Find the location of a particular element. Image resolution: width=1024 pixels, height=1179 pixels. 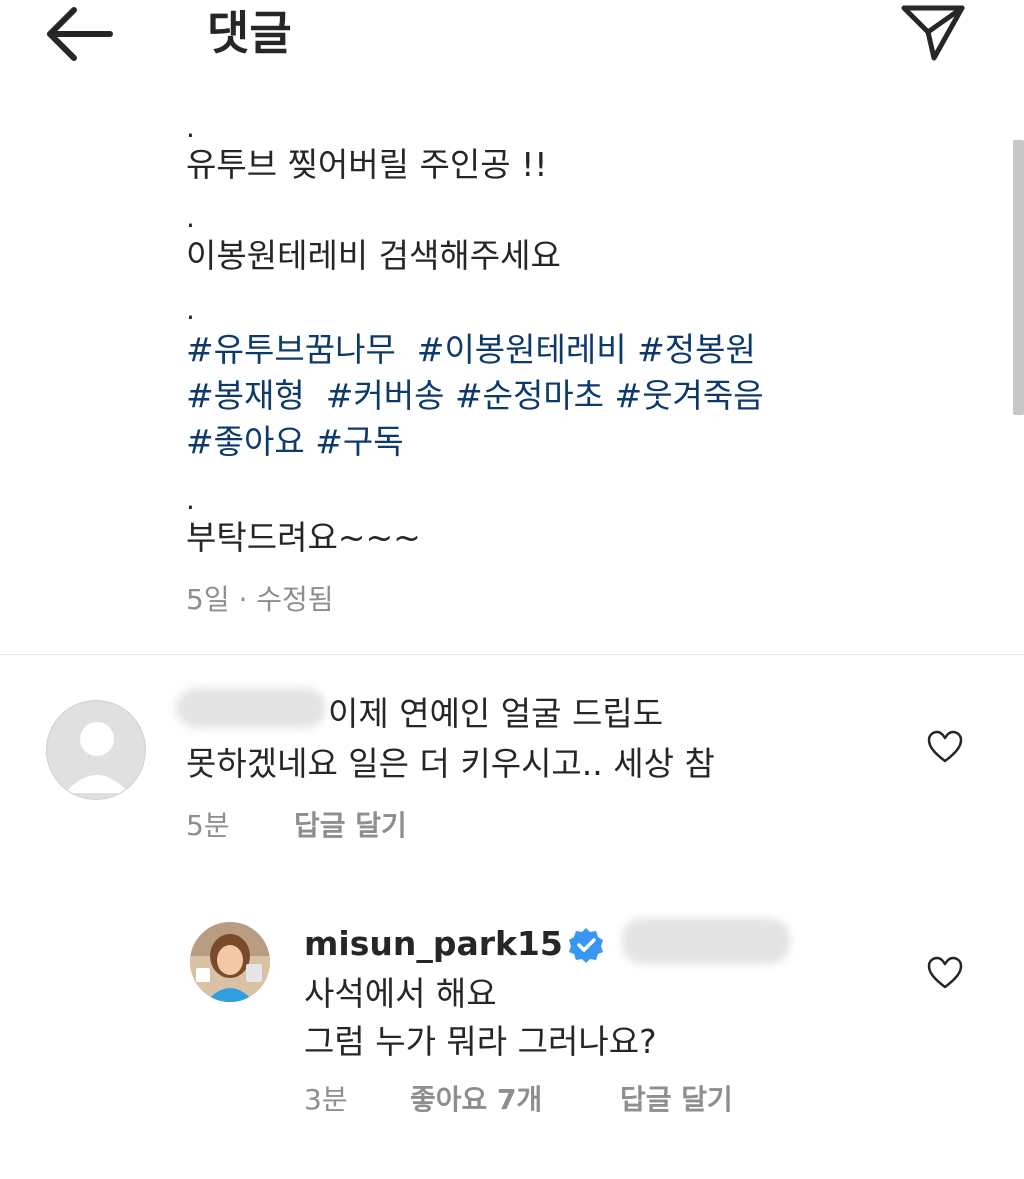

arrow-left-icon is located at coordinates (78, 34).